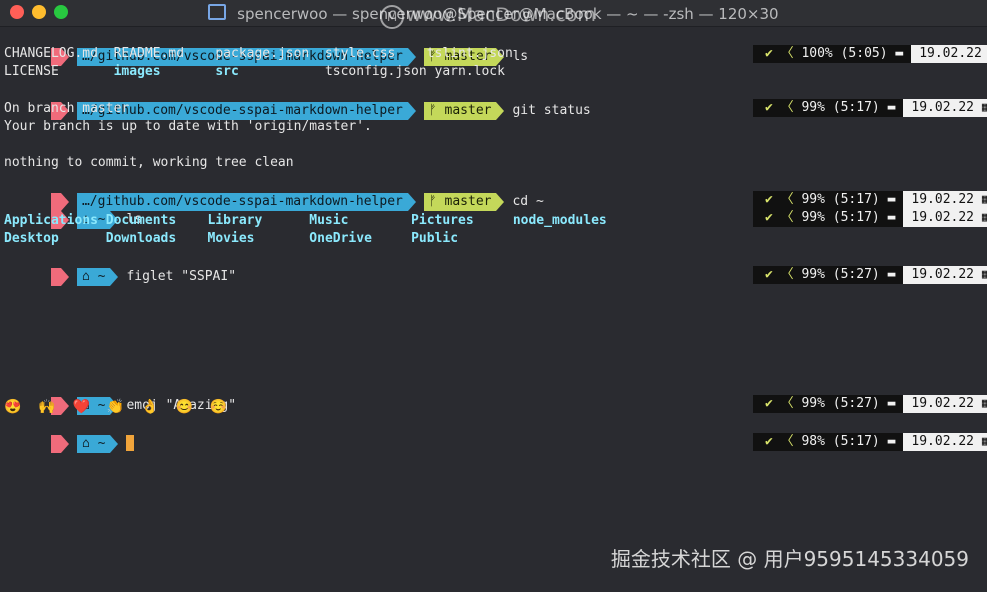  Describe the element at coordinates (116, 407) in the screenshot. I see `emoji-output: 😍 🙌 ❤️ 👏 👌 😊 ☺️` at that location.